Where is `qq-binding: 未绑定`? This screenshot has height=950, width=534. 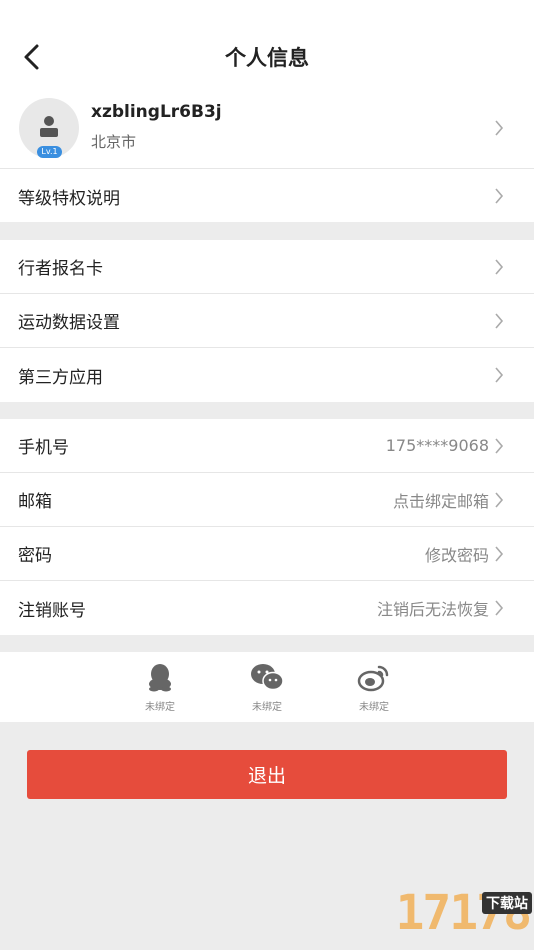
qq-binding: 未绑定 is located at coordinates (160, 687).